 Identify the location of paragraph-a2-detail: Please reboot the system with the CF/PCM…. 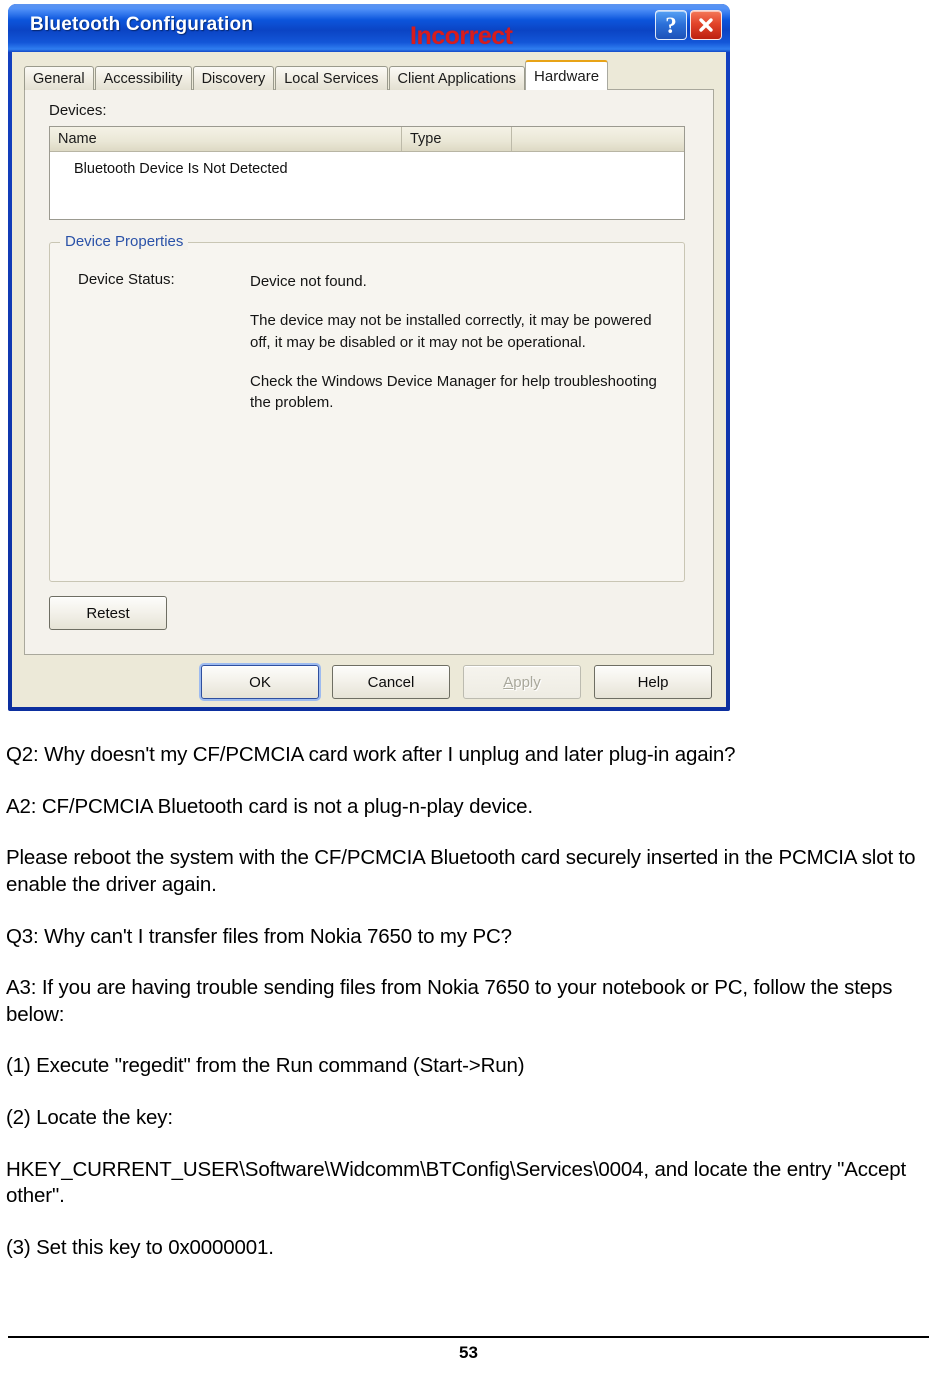
(461, 871).